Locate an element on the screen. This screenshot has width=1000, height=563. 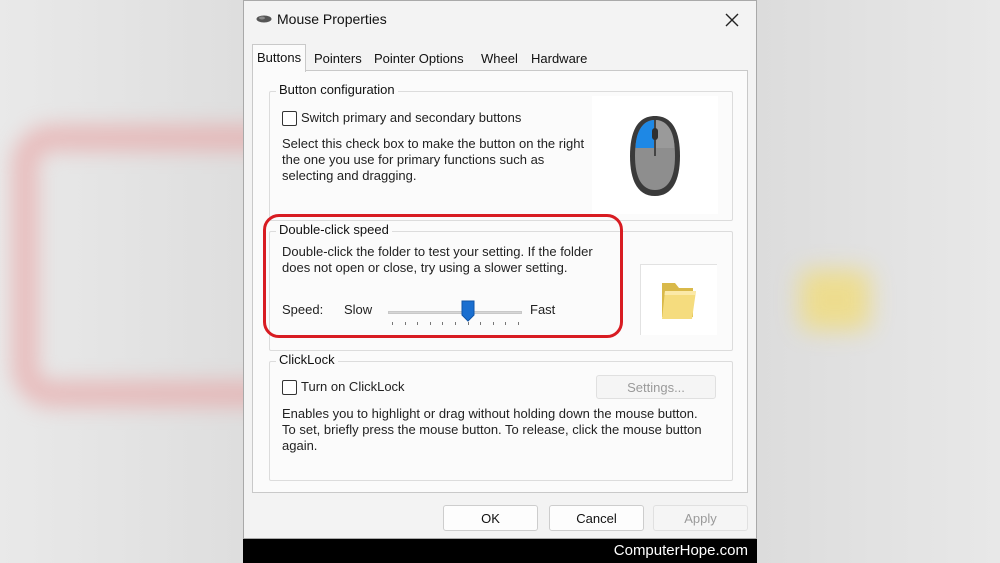
ok-button: OK is located at coordinates (490, 518).